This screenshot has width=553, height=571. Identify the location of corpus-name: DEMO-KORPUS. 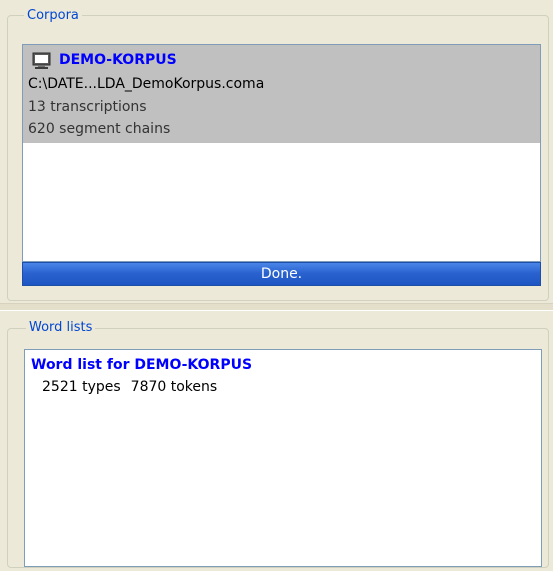
(118, 60).